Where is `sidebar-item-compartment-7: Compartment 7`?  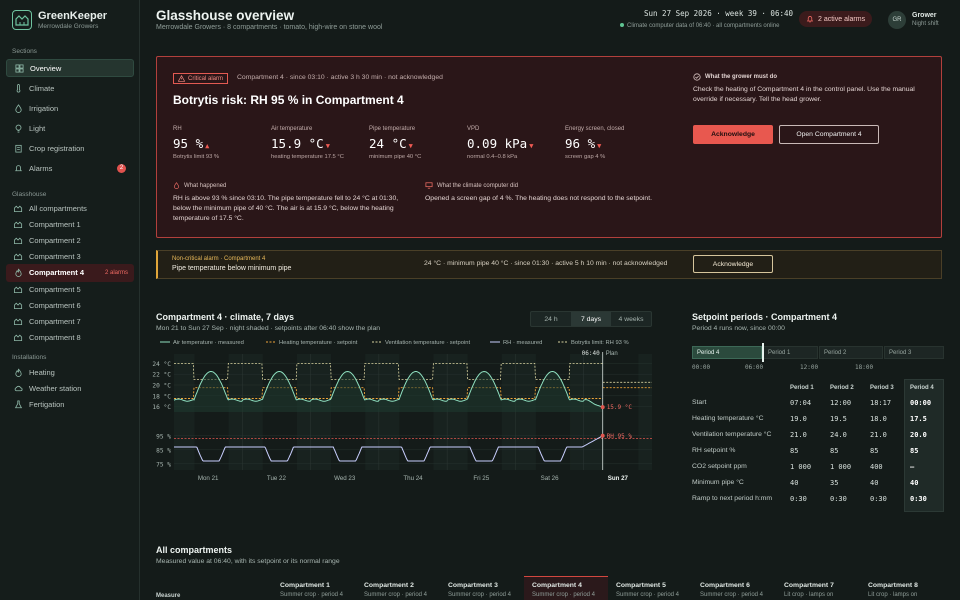 sidebar-item-compartment-7: Compartment 7 is located at coordinates (70, 321).